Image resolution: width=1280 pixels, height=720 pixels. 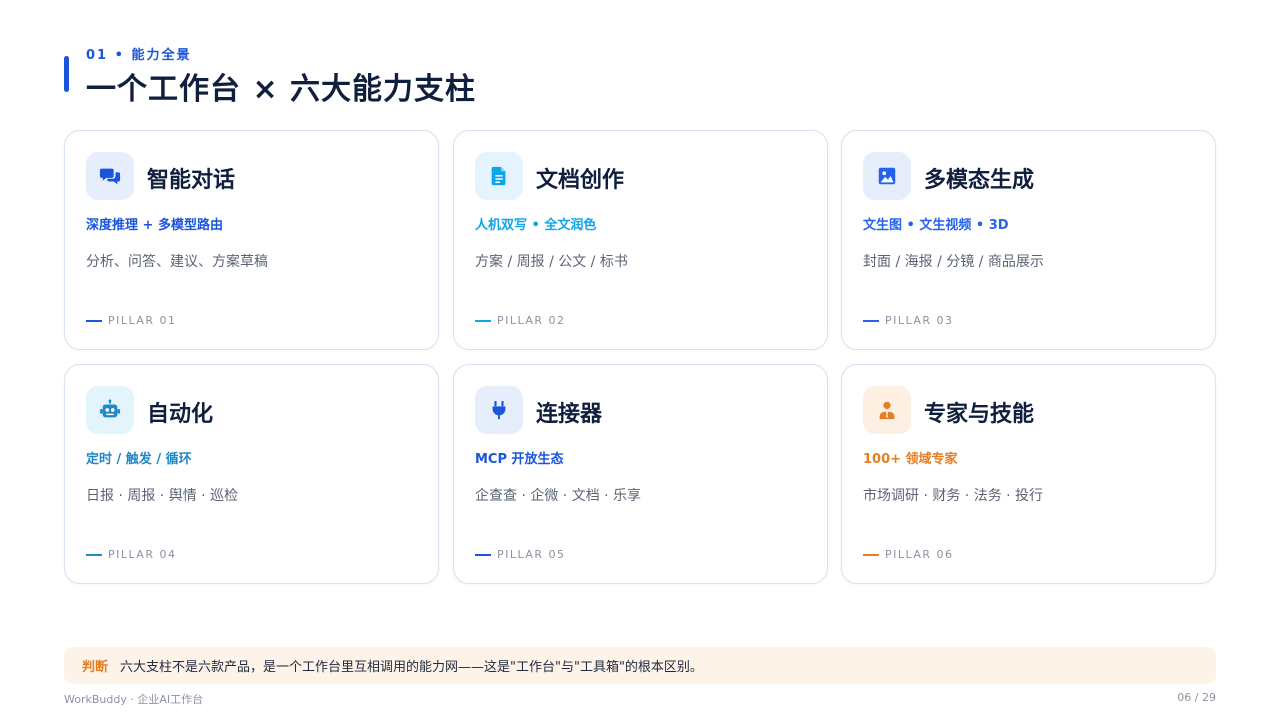 What do you see at coordinates (142, 554) in the screenshot?
I see `pillar-number: PILLAR 04` at bounding box center [142, 554].